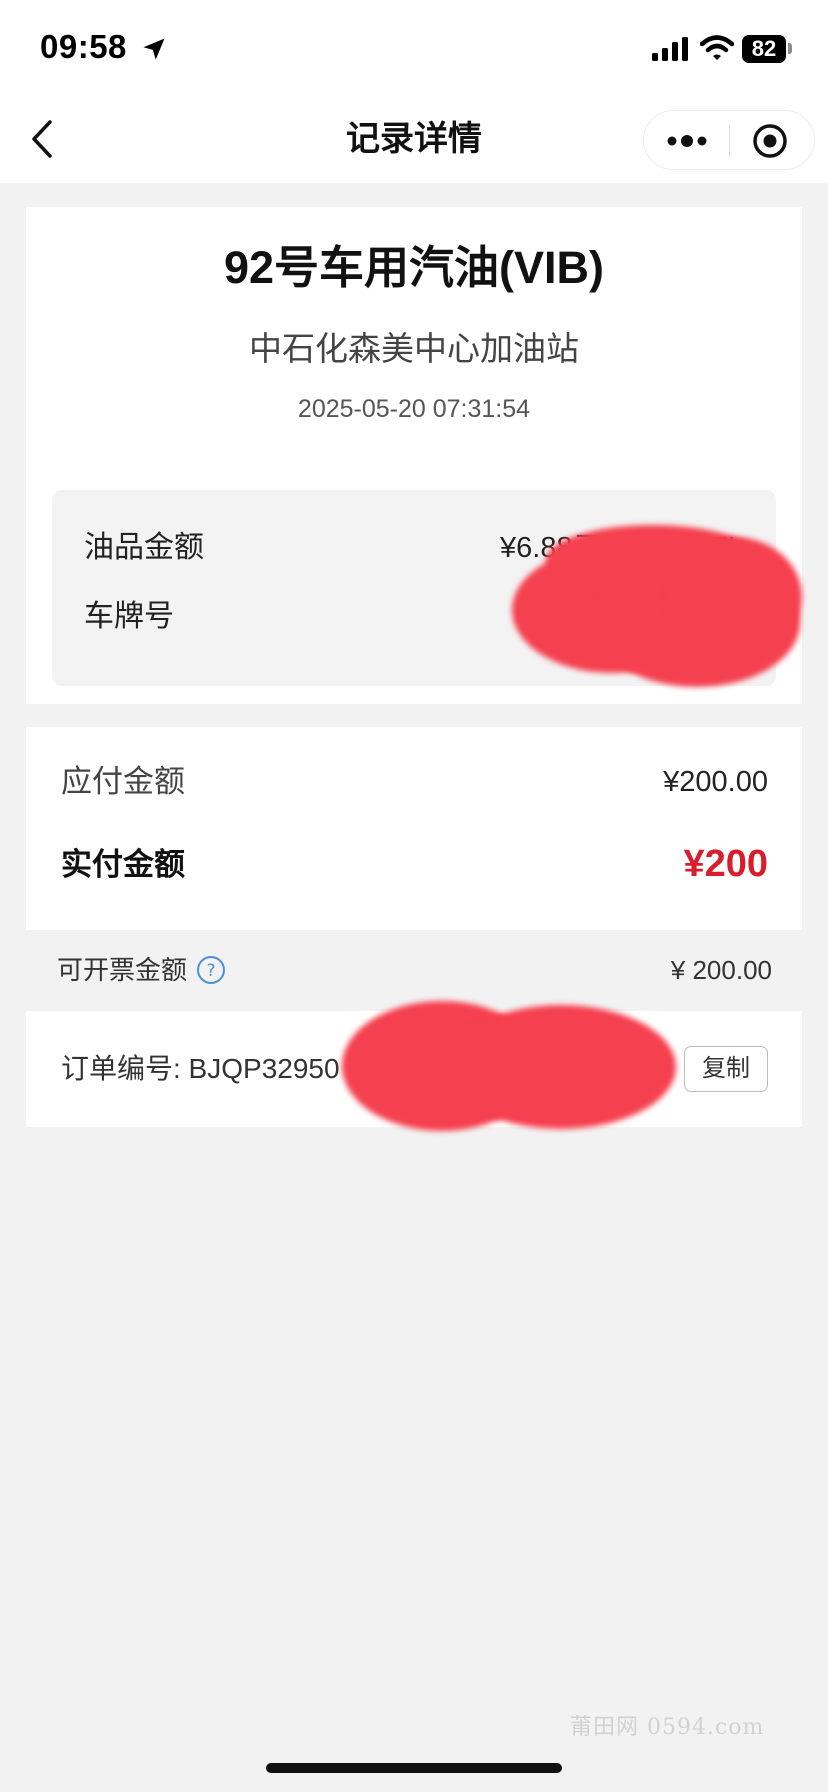 The image size is (828, 1792). Describe the element at coordinates (764, 49) in the screenshot. I see `battery-indicator: 82` at that location.